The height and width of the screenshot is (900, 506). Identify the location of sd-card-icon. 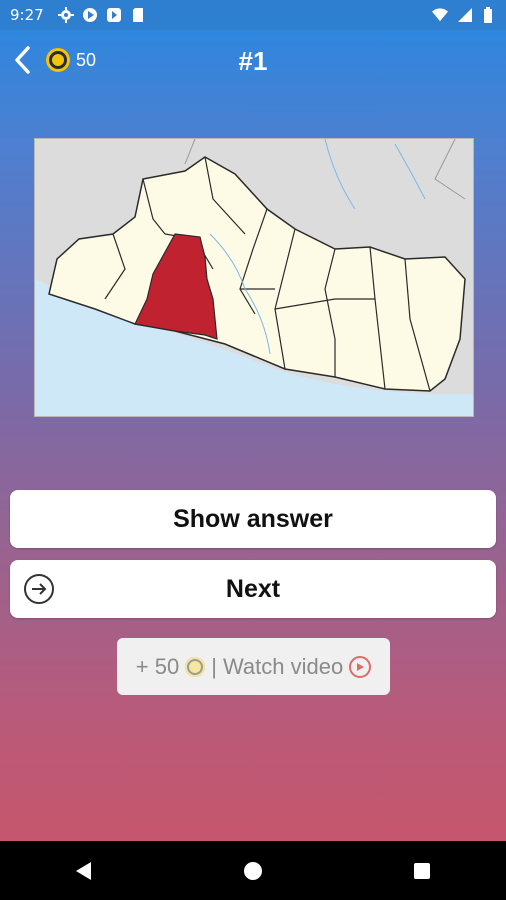
(138, 15).